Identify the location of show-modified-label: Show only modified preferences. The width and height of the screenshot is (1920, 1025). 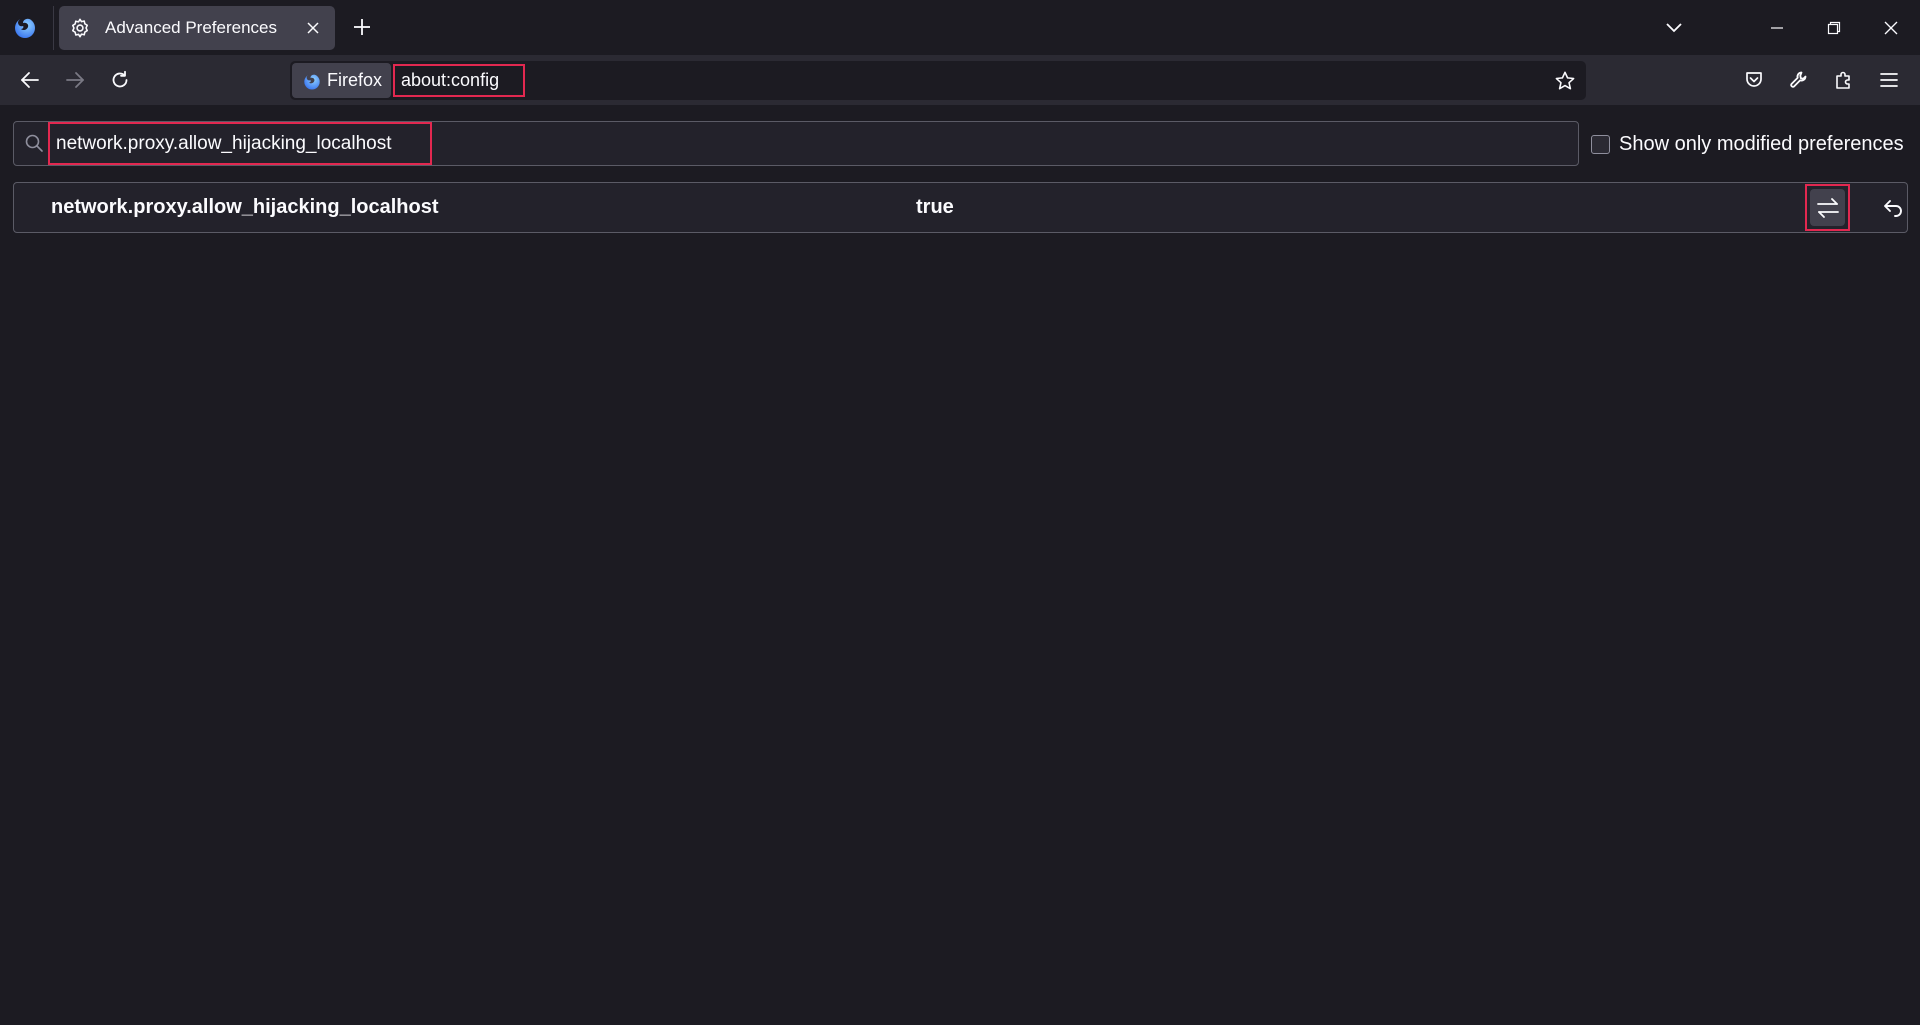
(1761, 144).